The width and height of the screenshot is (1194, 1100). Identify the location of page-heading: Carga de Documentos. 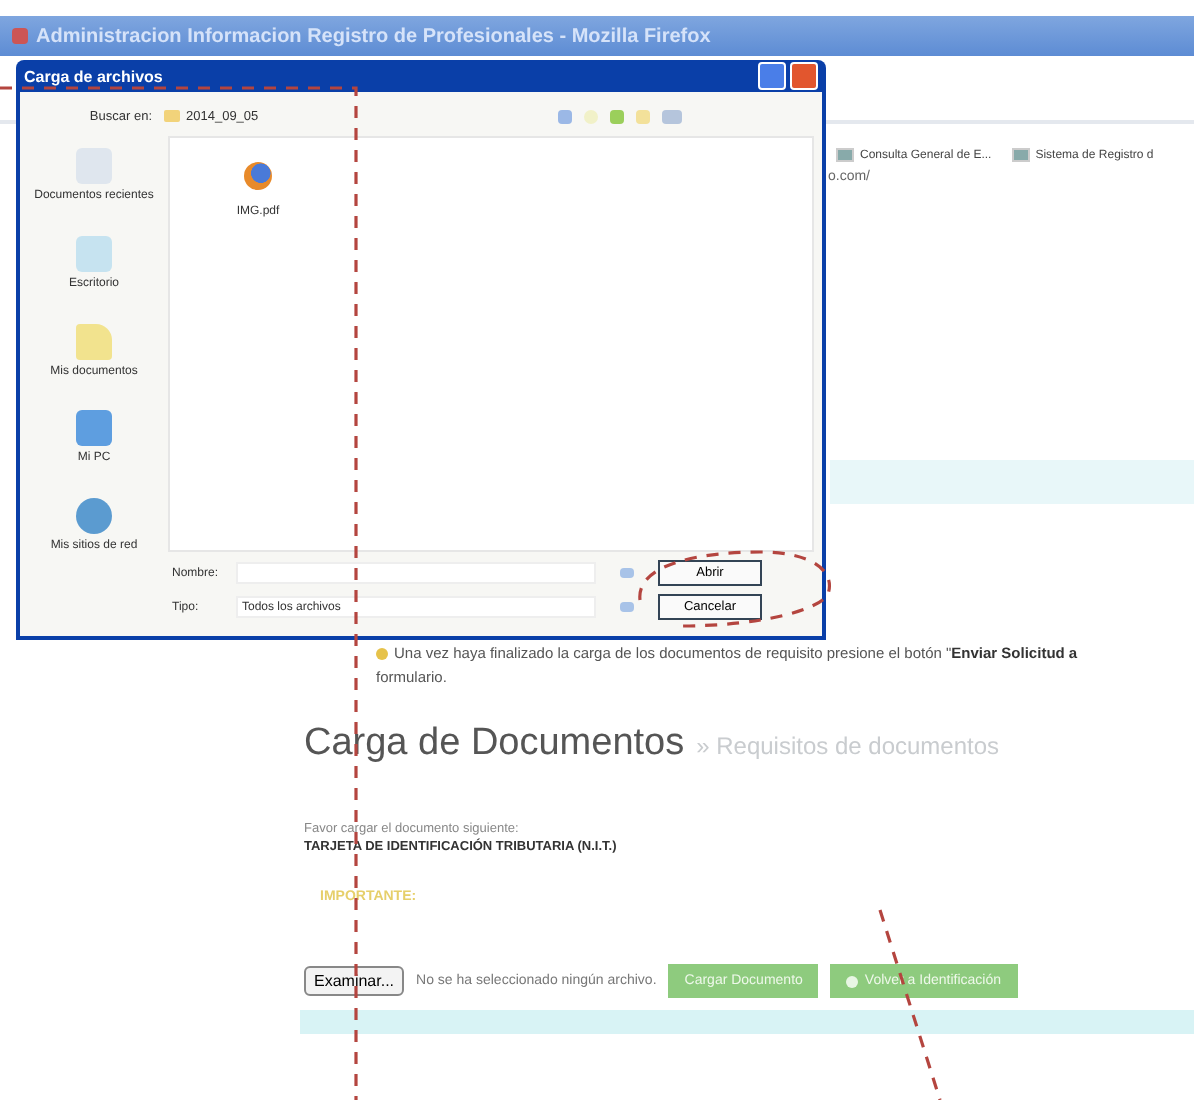
(494, 744).